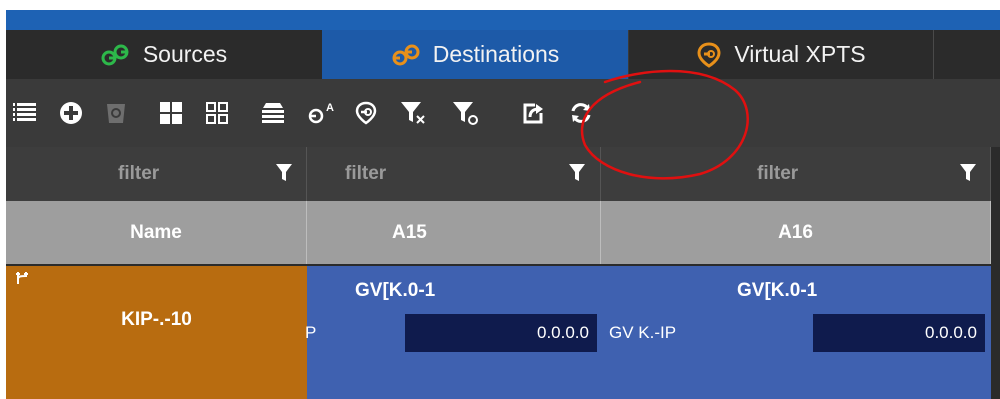  What do you see at coordinates (23, 281) in the screenshot?
I see `router-icon` at bounding box center [23, 281].